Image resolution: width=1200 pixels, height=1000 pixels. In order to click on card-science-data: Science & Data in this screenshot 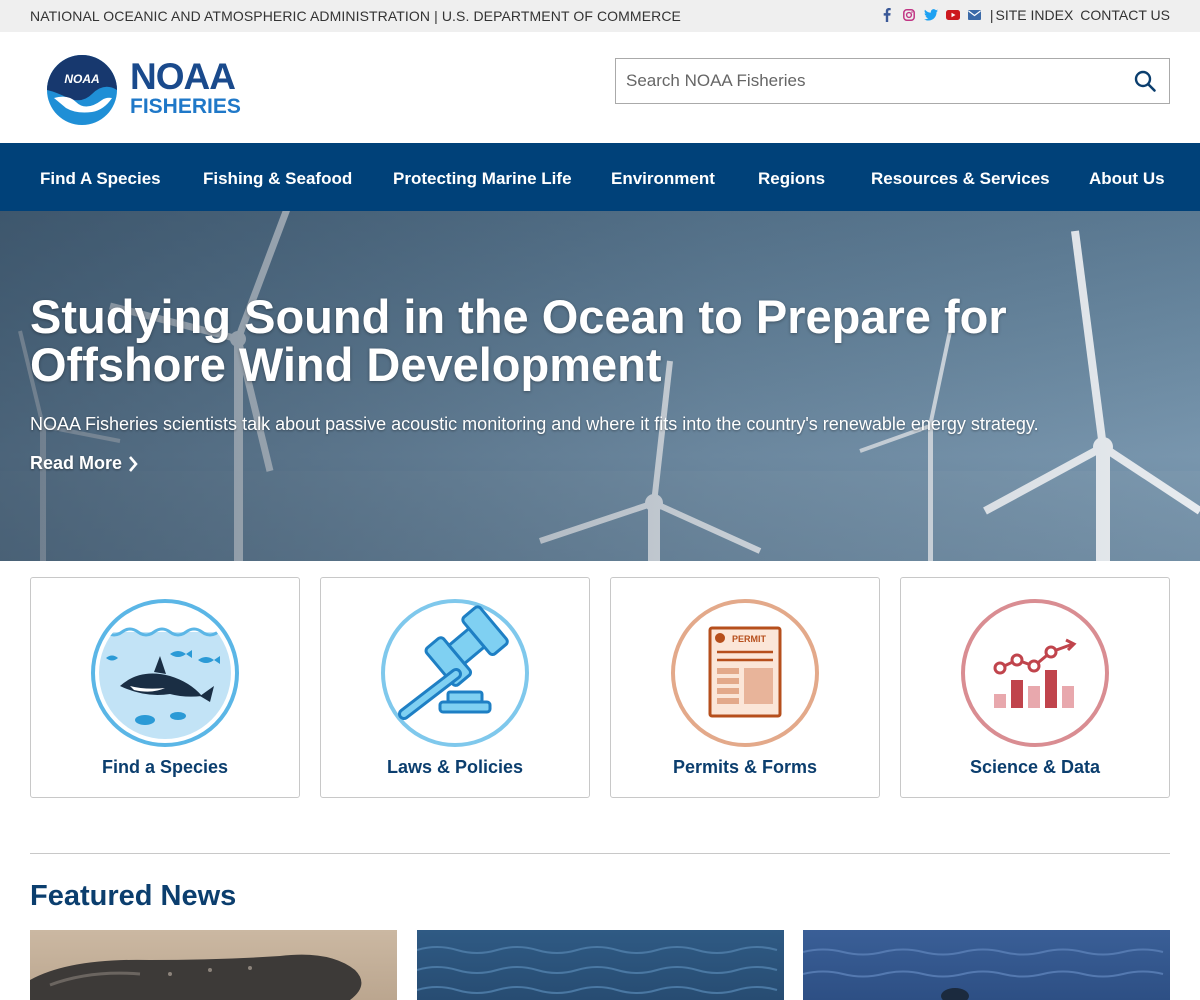, I will do `click(1035, 687)`.